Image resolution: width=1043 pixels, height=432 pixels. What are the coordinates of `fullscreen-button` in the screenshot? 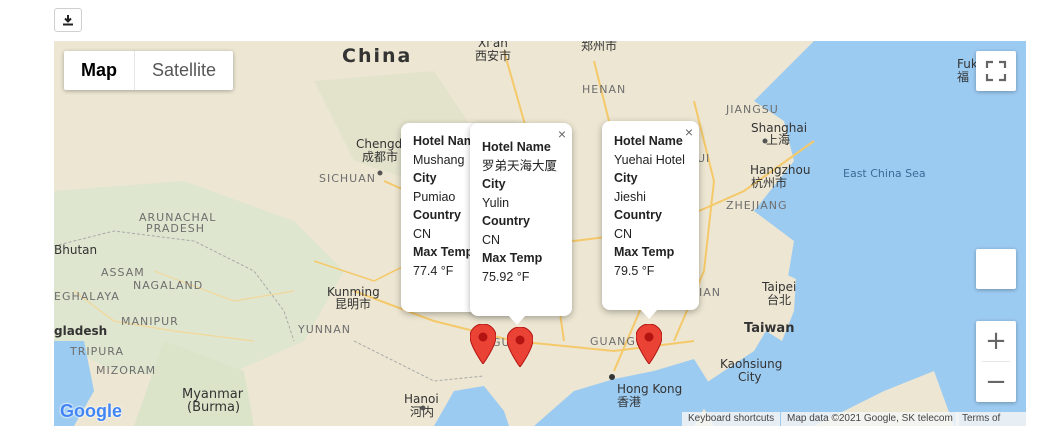 It's located at (996, 71).